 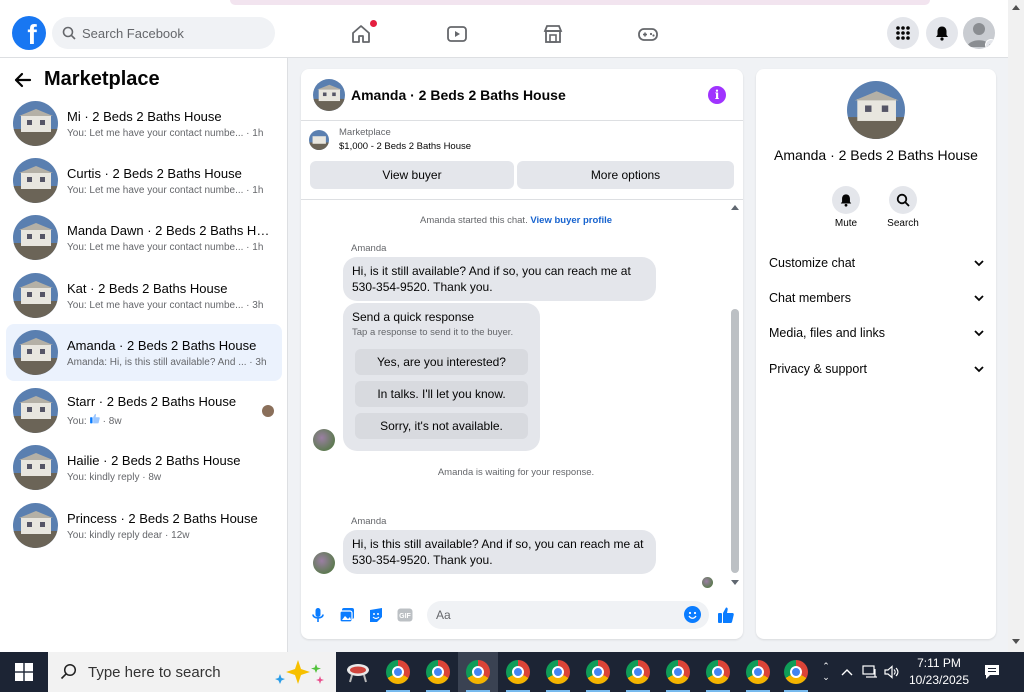 What do you see at coordinates (876, 333) in the screenshot?
I see `media-files-links-section: Media, files and links` at bounding box center [876, 333].